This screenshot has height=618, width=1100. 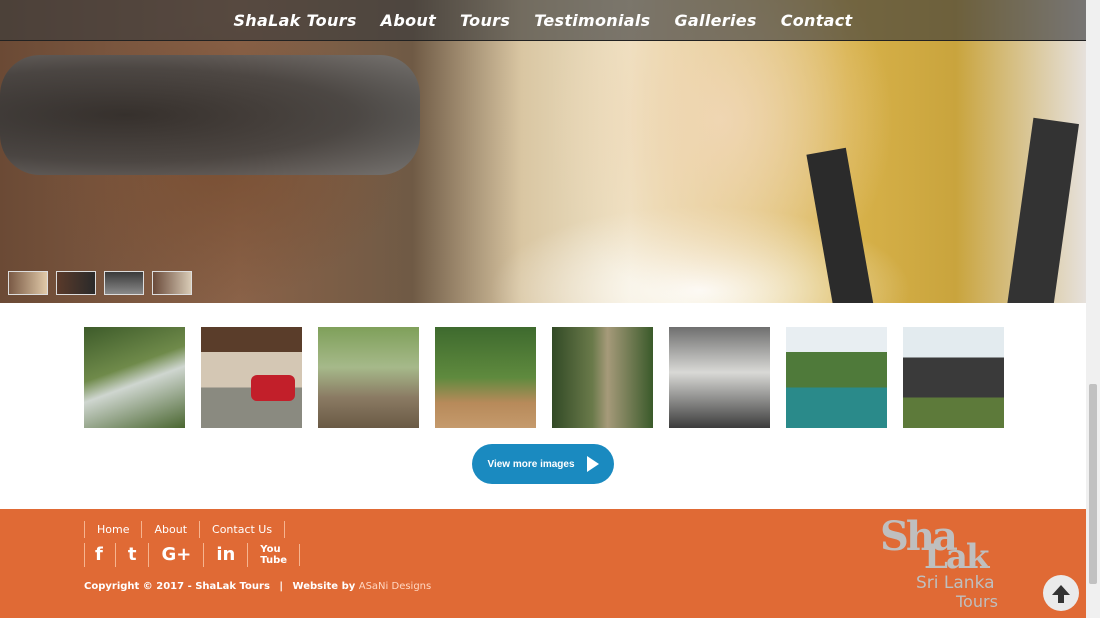 What do you see at coordinates (977, 601) in the screenshot?
I see `logo-text-tours: Tours` at bounding box center [977, 601].